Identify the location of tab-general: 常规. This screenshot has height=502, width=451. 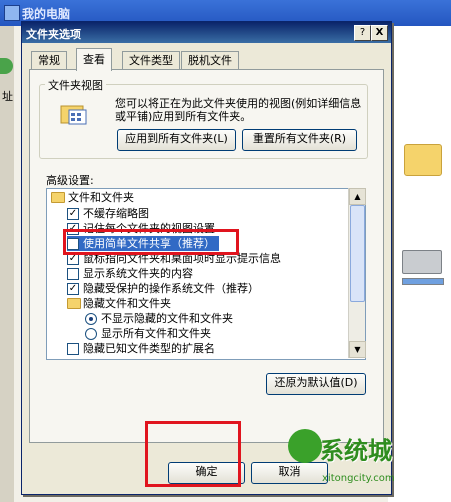
(49, 60).